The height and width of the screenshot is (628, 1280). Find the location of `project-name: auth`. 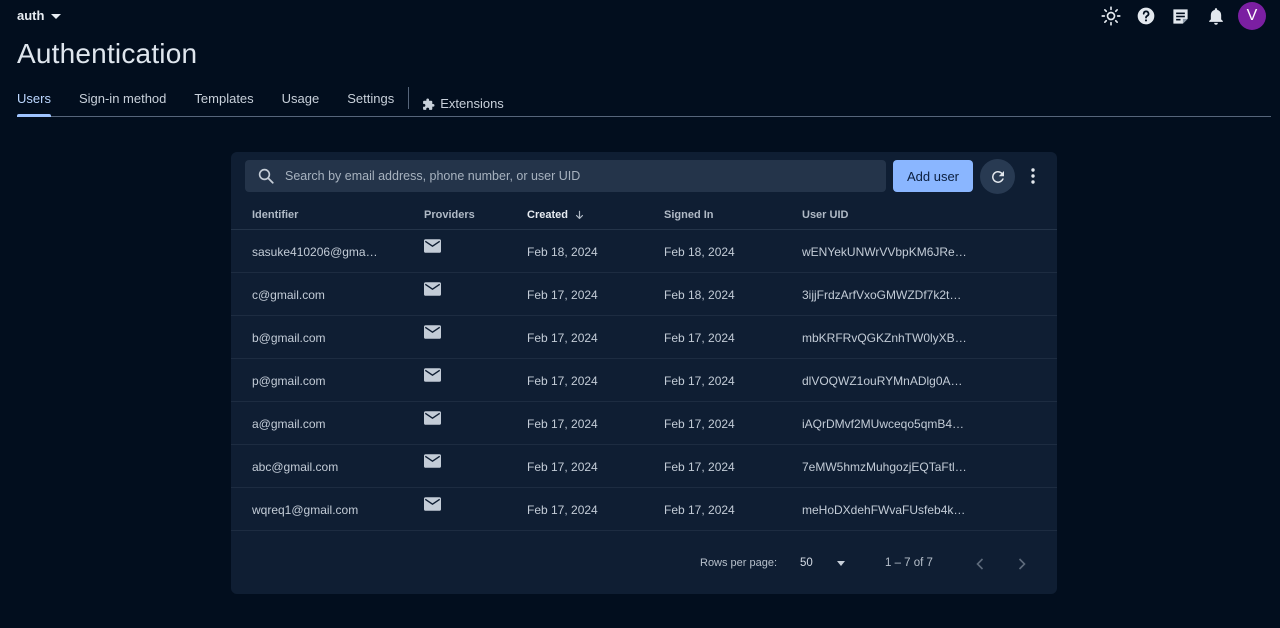

project-name: auth is located at coordinates (31, 15).